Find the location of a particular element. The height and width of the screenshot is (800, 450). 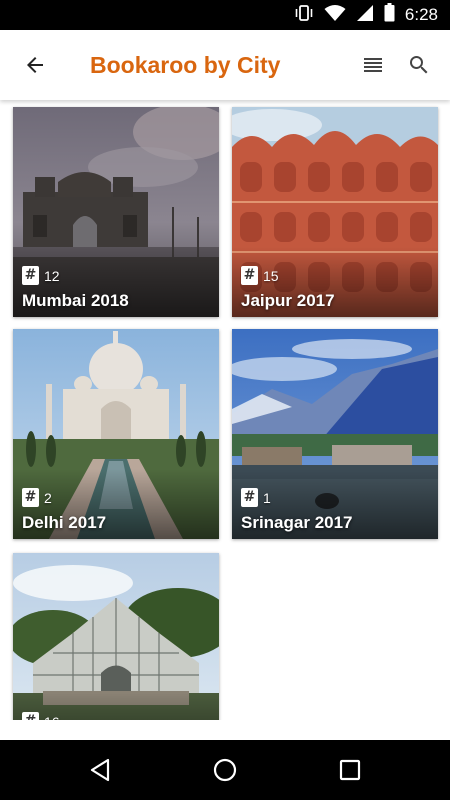

recents-square-icon is located at coordinates (350, 770).